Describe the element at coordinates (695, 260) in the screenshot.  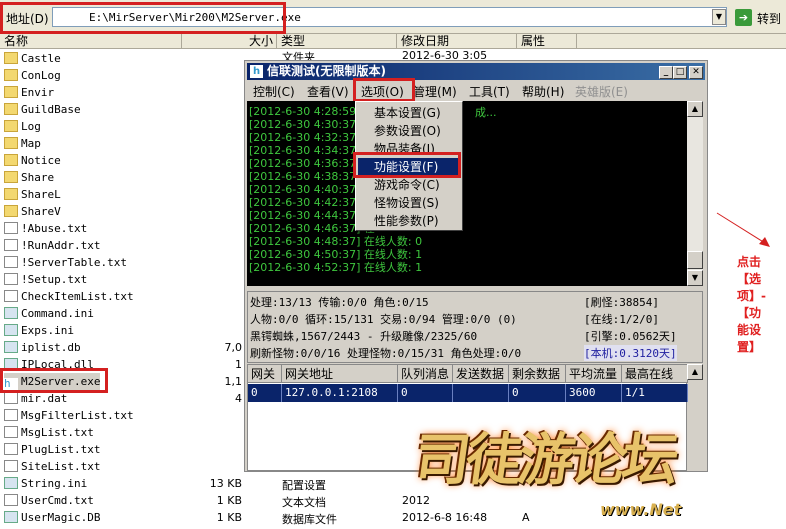
I see `scroll-thumb` at that location.